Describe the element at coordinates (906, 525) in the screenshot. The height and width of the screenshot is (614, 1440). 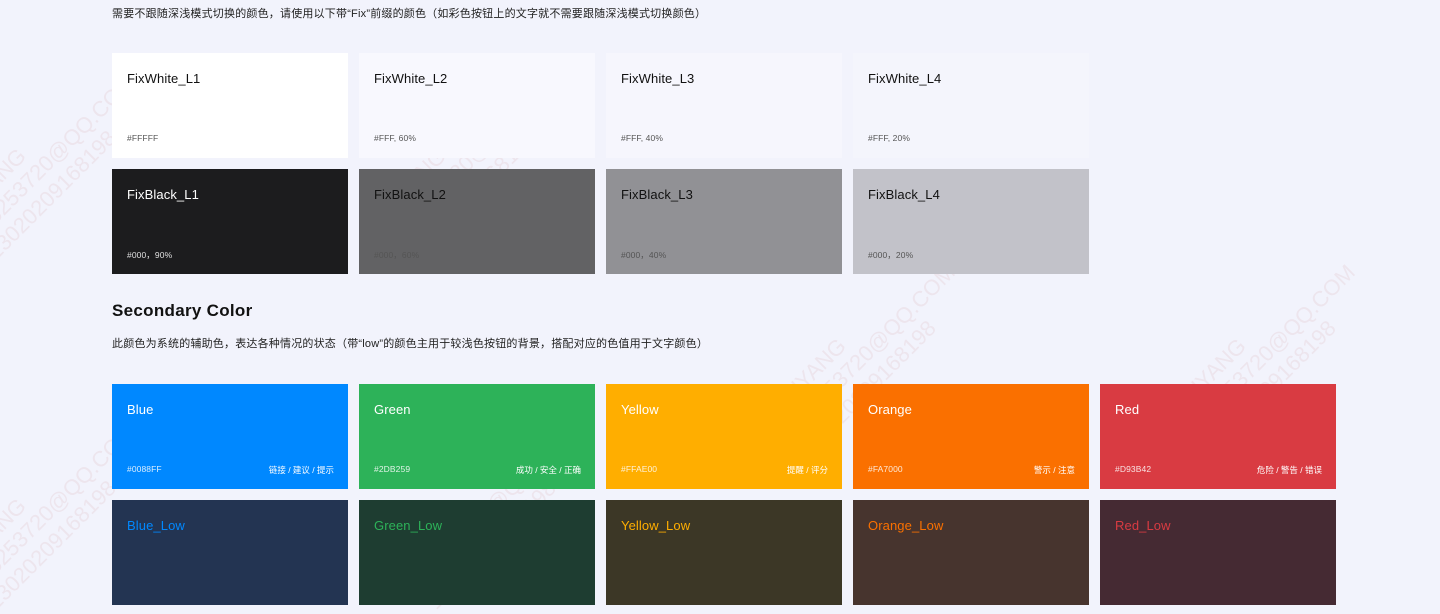
I see `swatch-name: Orange_Low` at that location.